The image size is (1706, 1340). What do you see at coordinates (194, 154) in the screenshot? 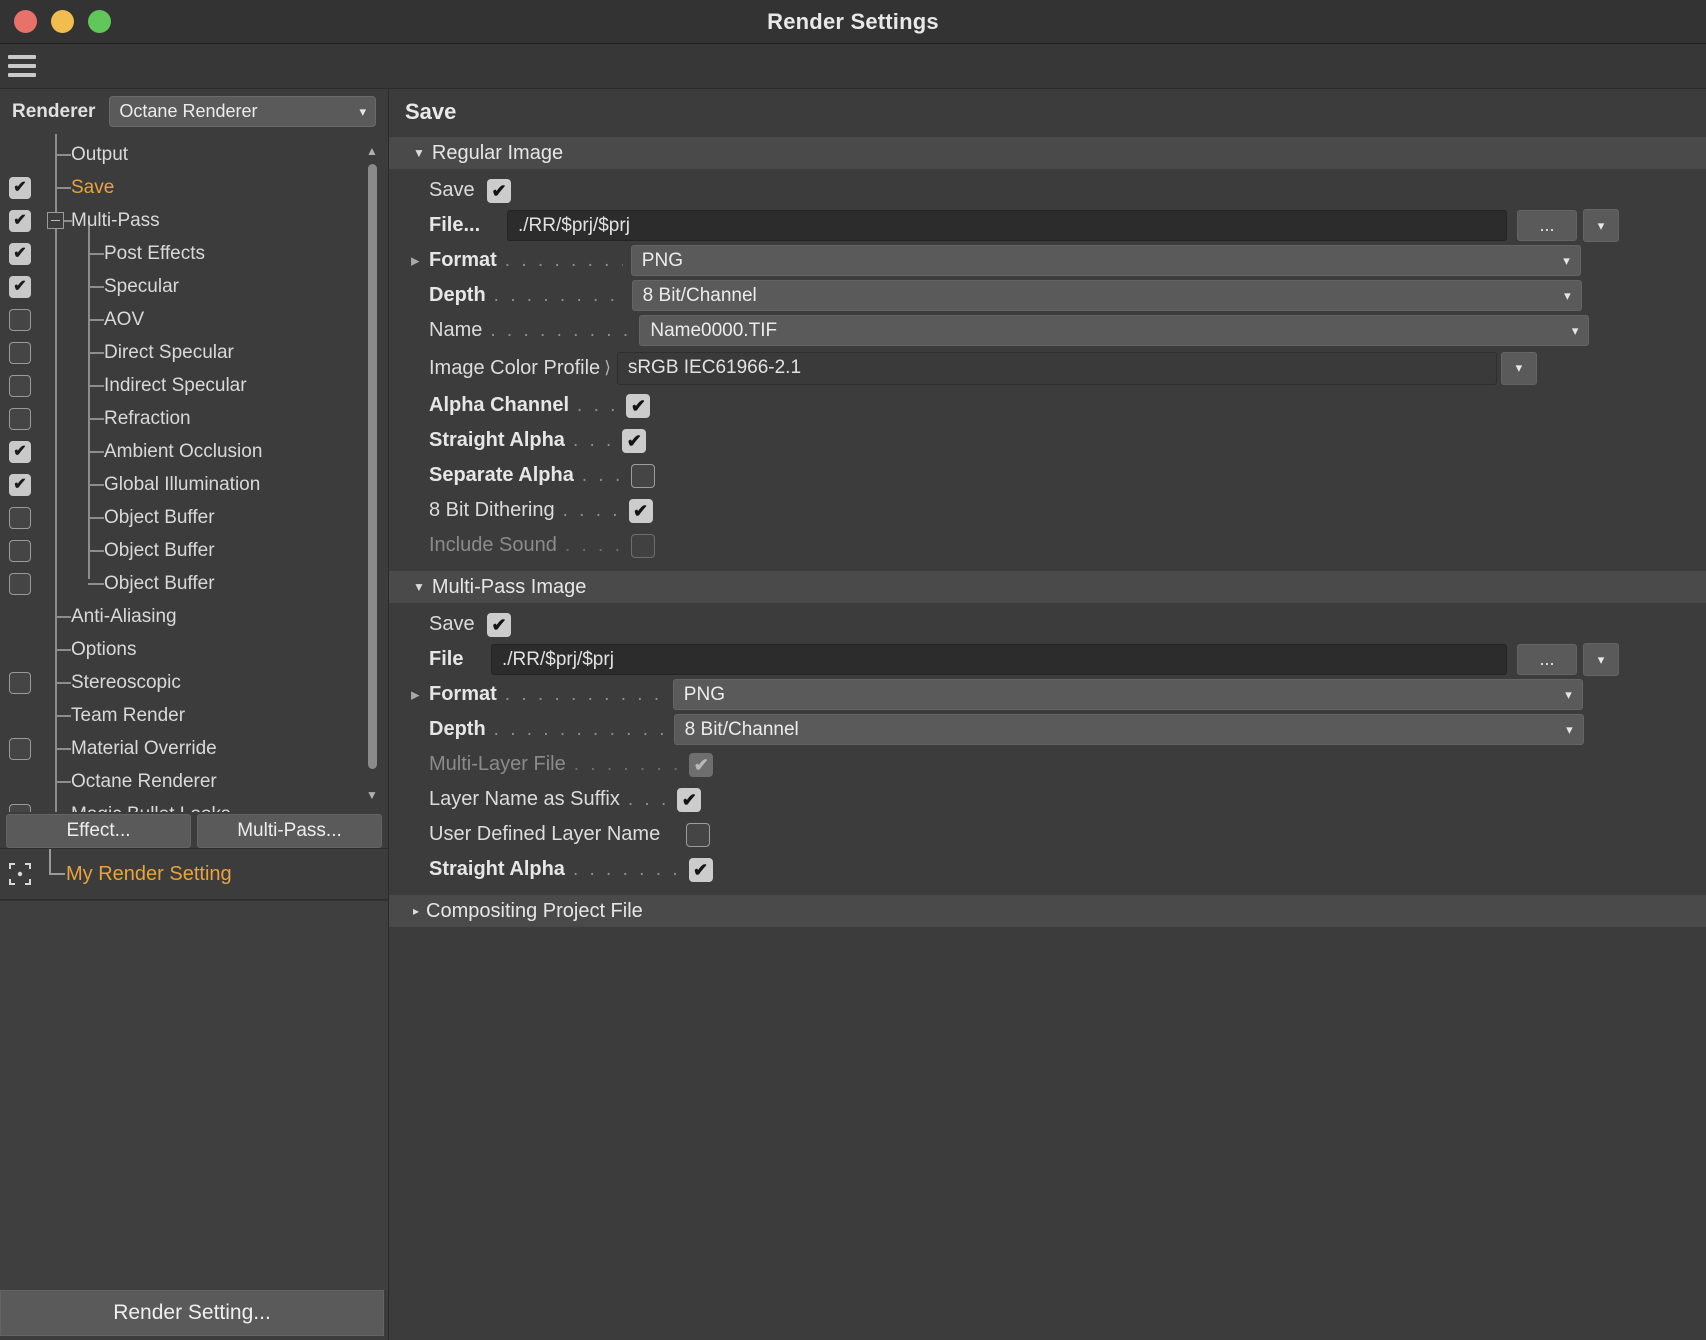
I see `tree-item-output: Output` at bounding box center [194, 154].